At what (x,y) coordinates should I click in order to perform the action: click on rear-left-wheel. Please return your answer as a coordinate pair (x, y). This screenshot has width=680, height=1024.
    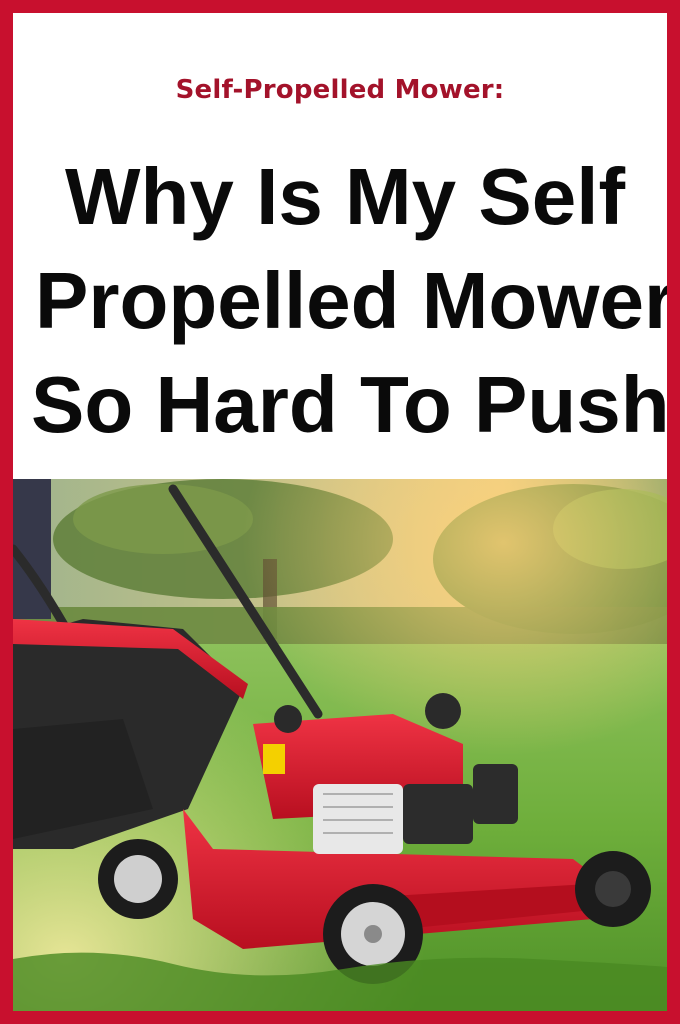
    Looking at the image, I should click on (138, 879).